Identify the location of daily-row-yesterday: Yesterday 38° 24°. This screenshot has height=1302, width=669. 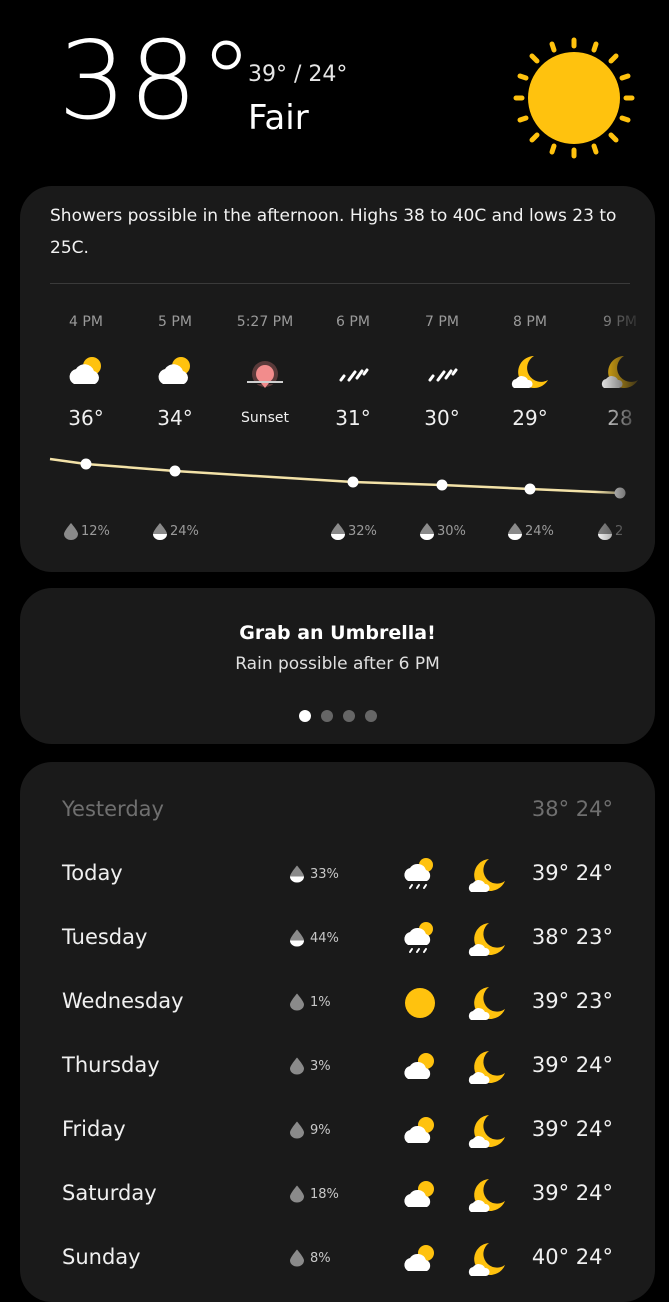
(337, 811).